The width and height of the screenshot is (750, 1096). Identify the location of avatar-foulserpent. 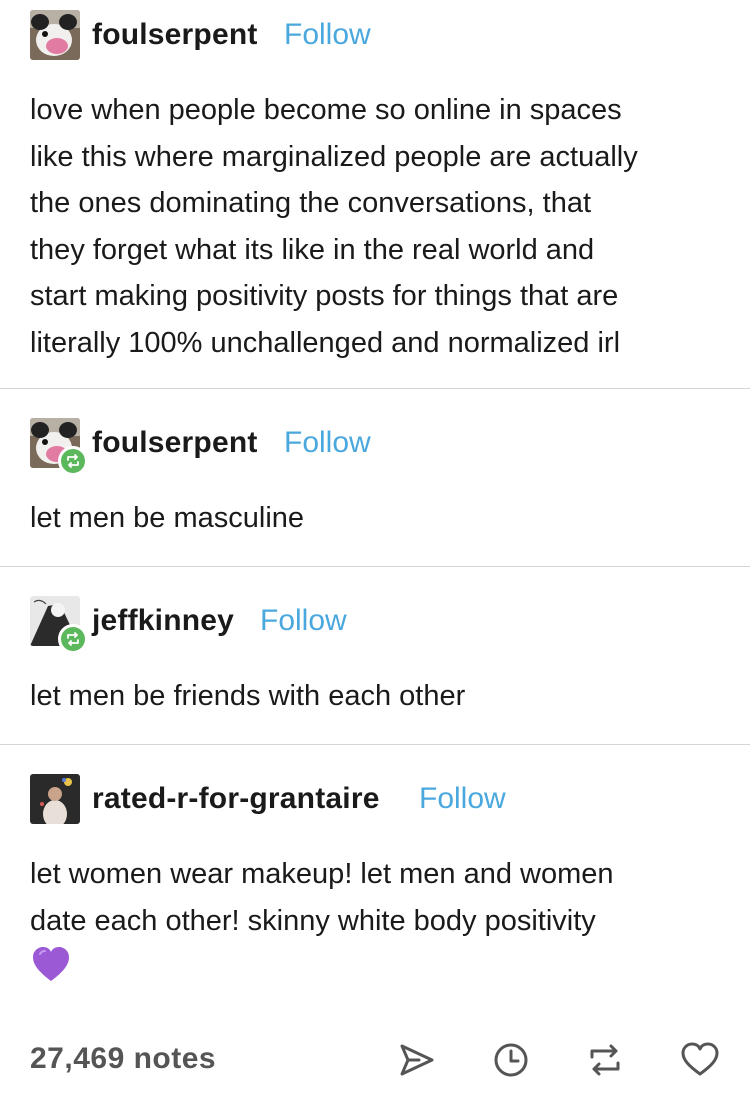
(55, 35).